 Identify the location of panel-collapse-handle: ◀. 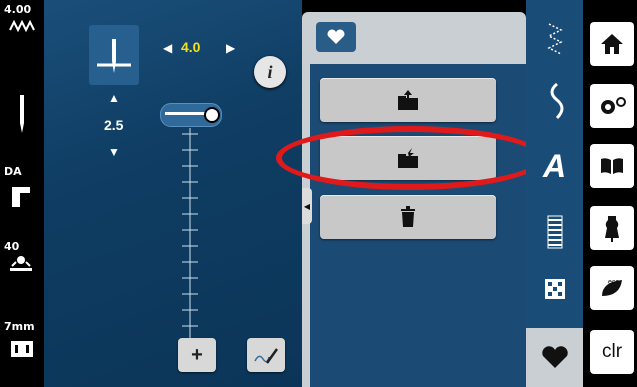
(307, 206).